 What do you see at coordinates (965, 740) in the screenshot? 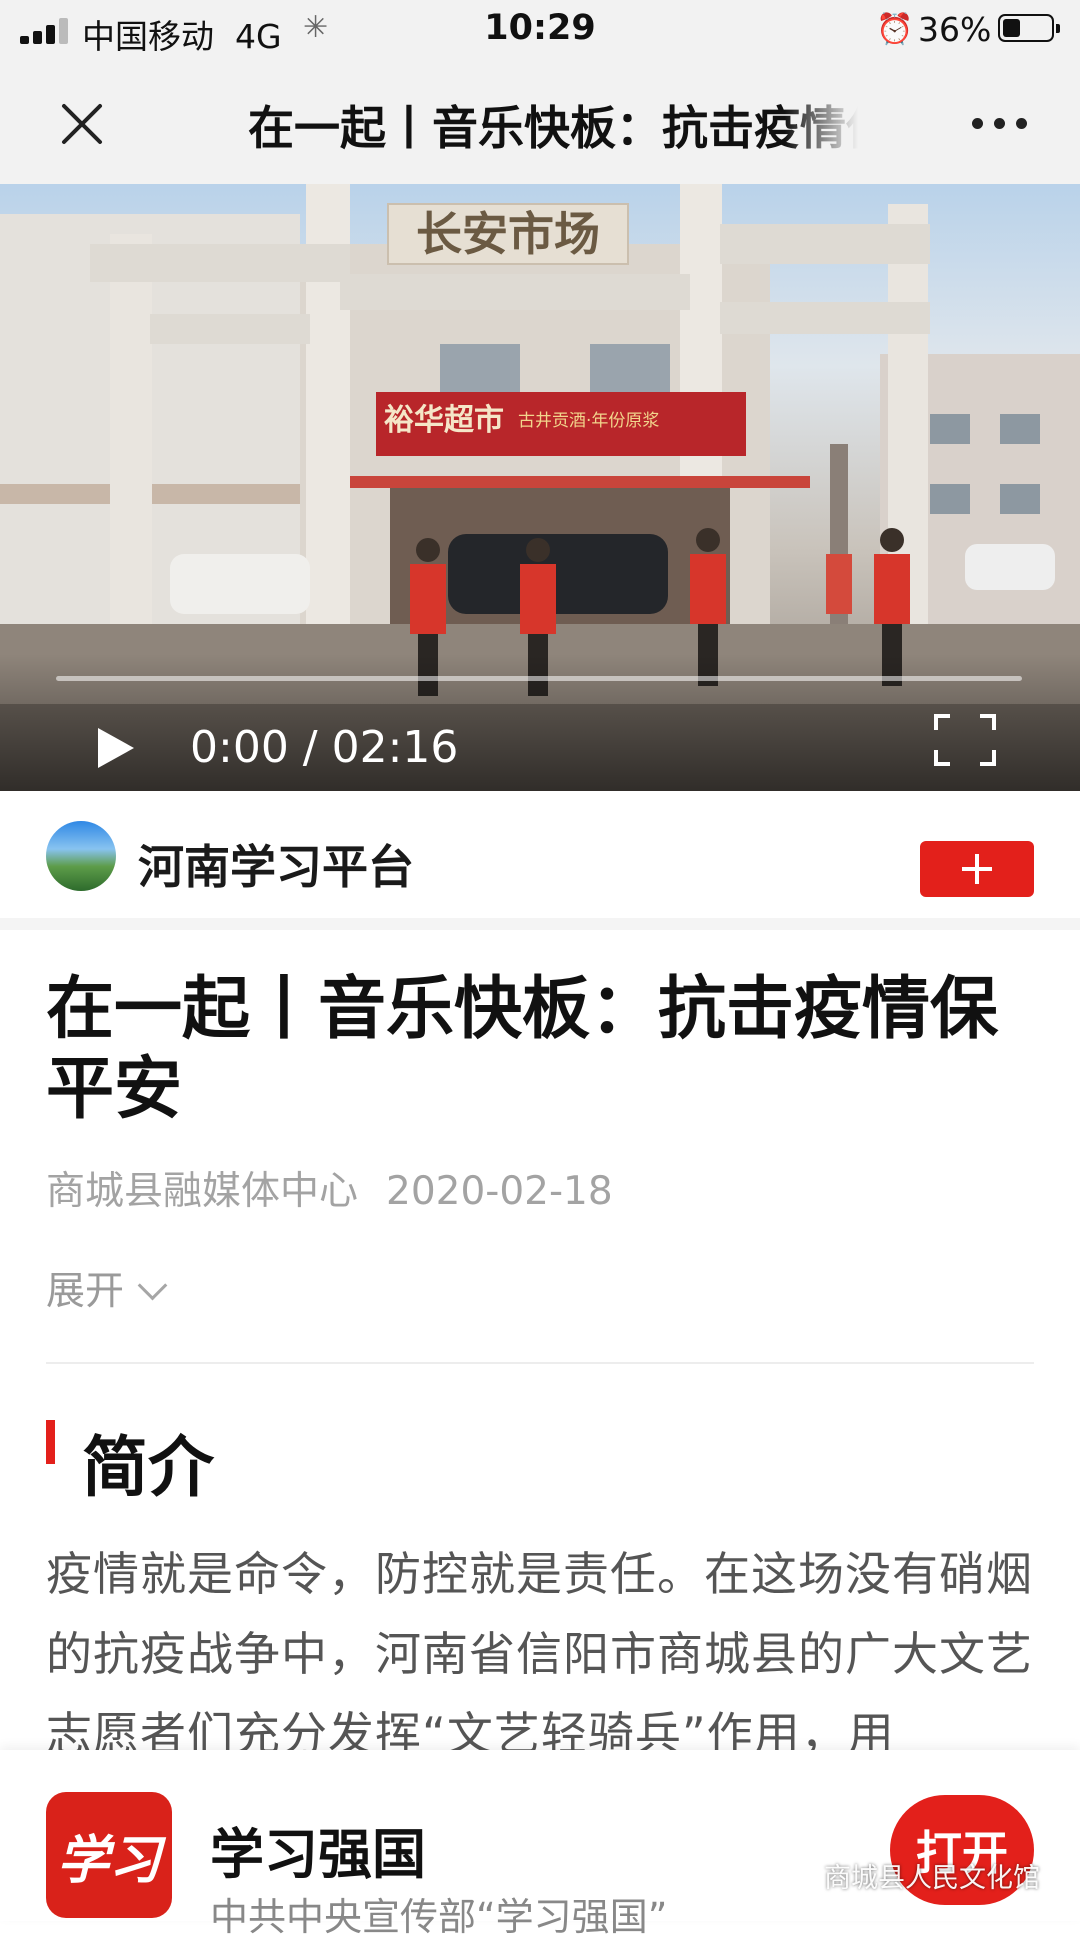
I see `fullscreen-icon` at bounding box center [965, 740].